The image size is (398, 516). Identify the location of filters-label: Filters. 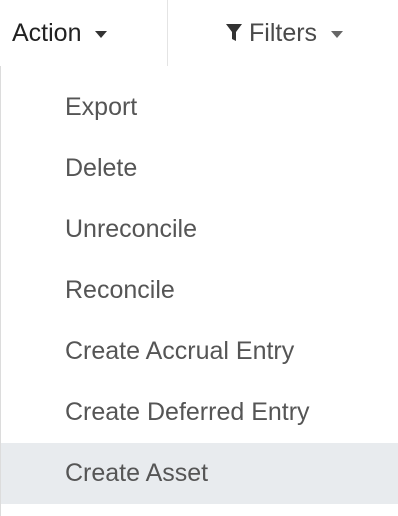
(283, 32).